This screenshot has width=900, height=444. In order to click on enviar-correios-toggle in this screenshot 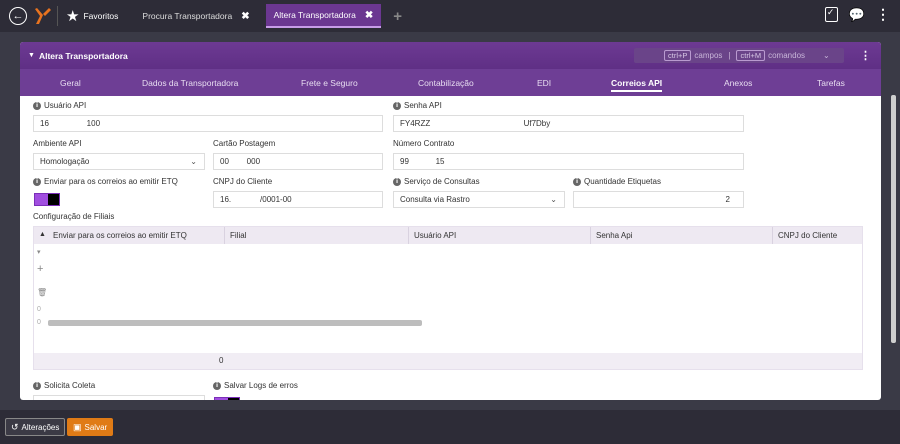, I will do `click(47, 199)`.